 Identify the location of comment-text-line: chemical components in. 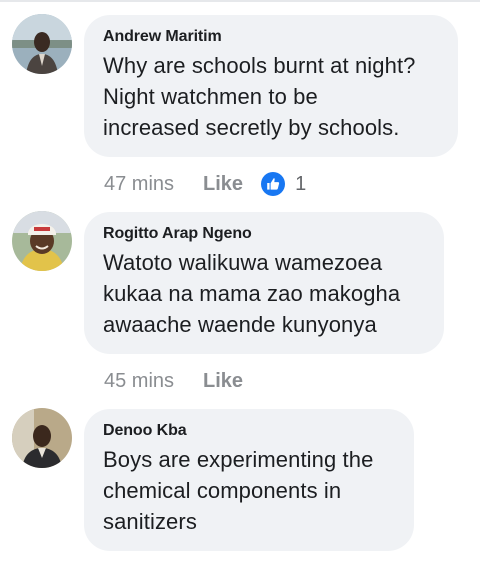
(222, 490).